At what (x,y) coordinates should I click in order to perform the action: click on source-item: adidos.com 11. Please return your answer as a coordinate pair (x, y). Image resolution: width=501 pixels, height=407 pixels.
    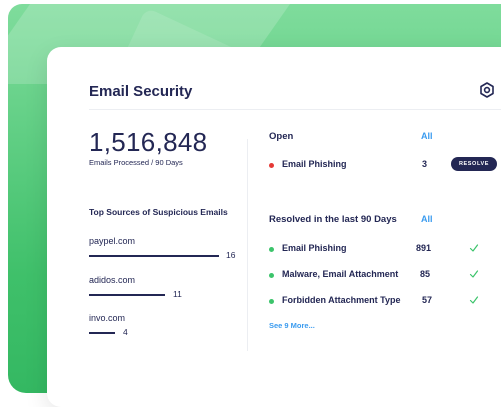
    Looking at the image, I should click on (135, 287).